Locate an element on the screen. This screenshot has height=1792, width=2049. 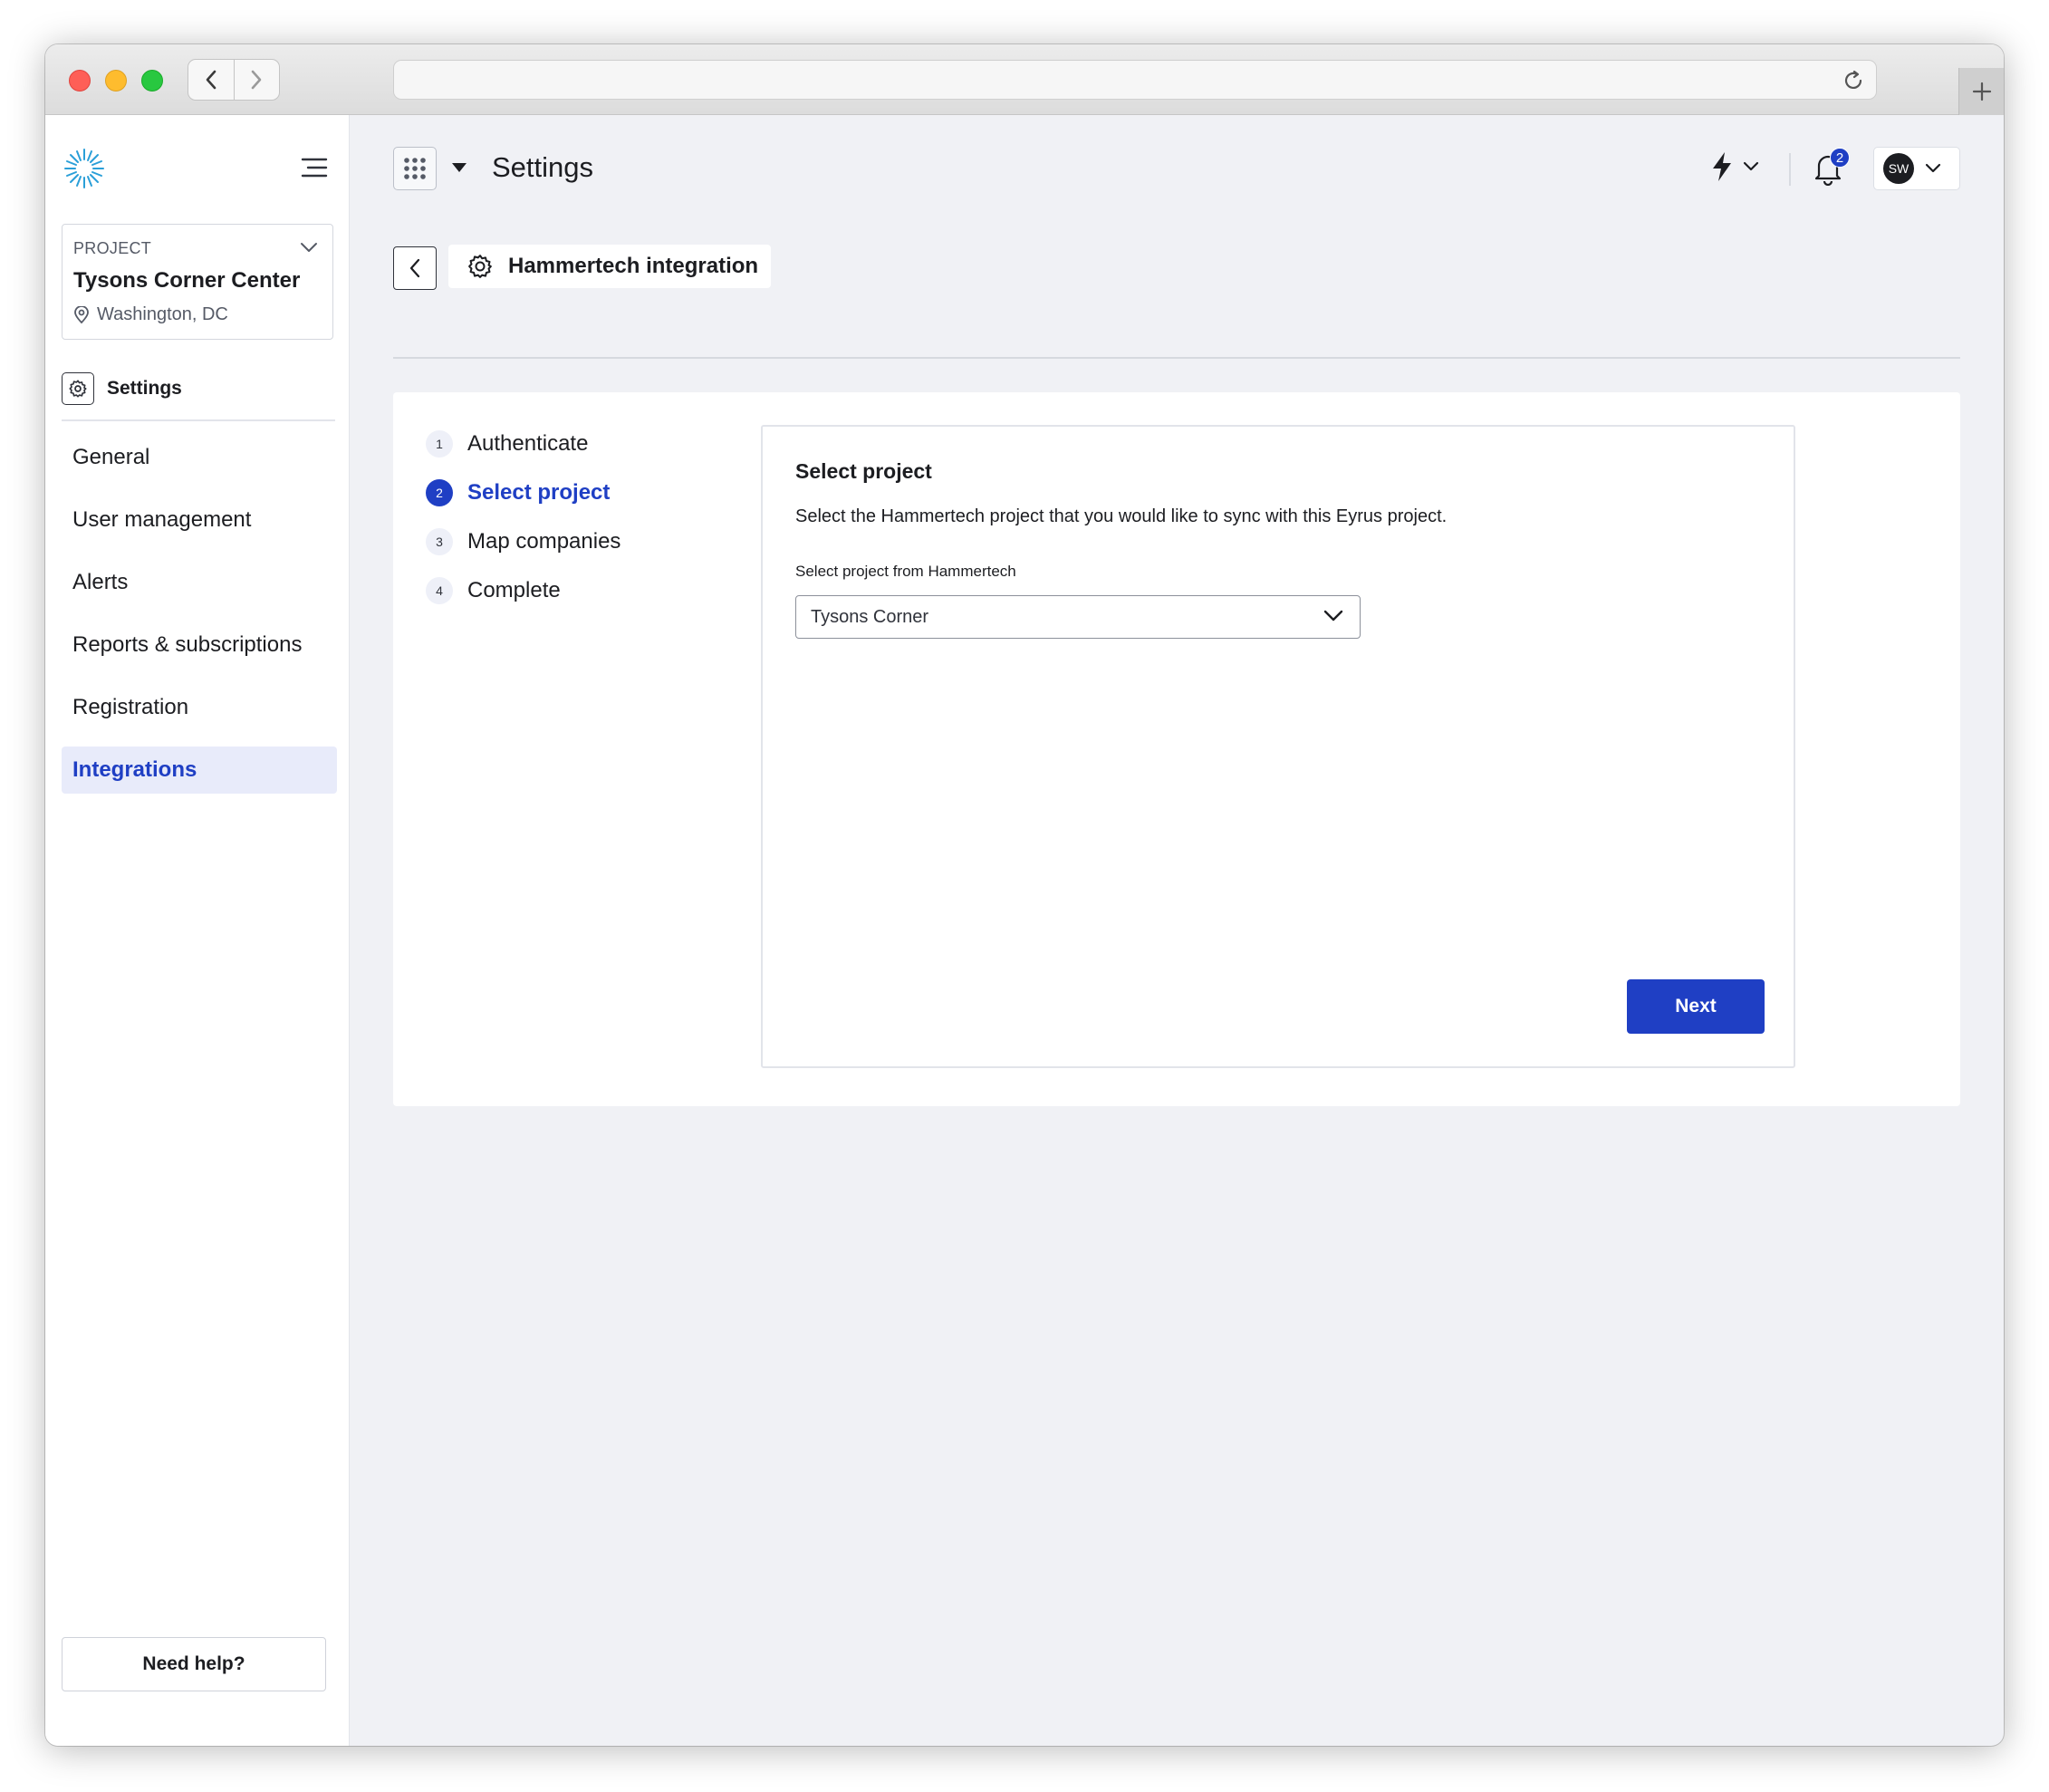
location-pin-icon is located at coordinates (81, 314).